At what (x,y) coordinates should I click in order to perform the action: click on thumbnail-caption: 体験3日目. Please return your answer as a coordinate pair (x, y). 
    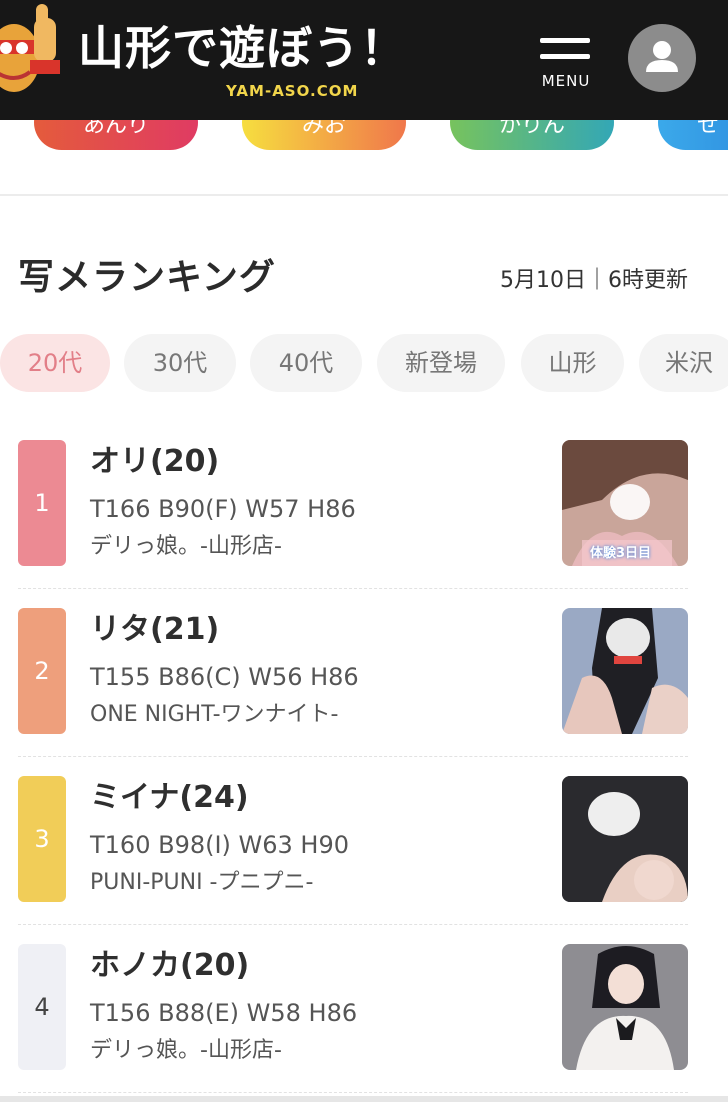
    Looking at the image, I should click on (621, 553).